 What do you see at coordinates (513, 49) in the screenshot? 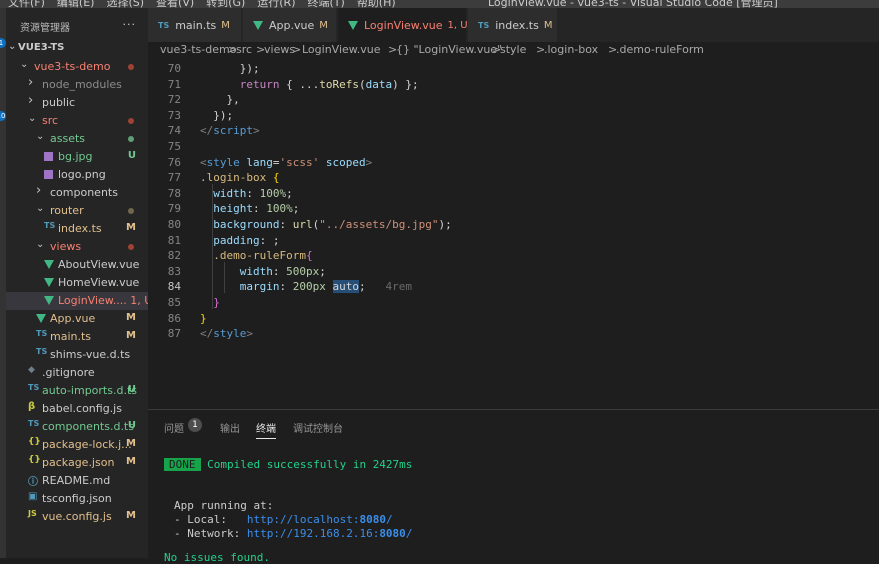
I see `breadcrumb-item: style` at bounding box center [513, 49].